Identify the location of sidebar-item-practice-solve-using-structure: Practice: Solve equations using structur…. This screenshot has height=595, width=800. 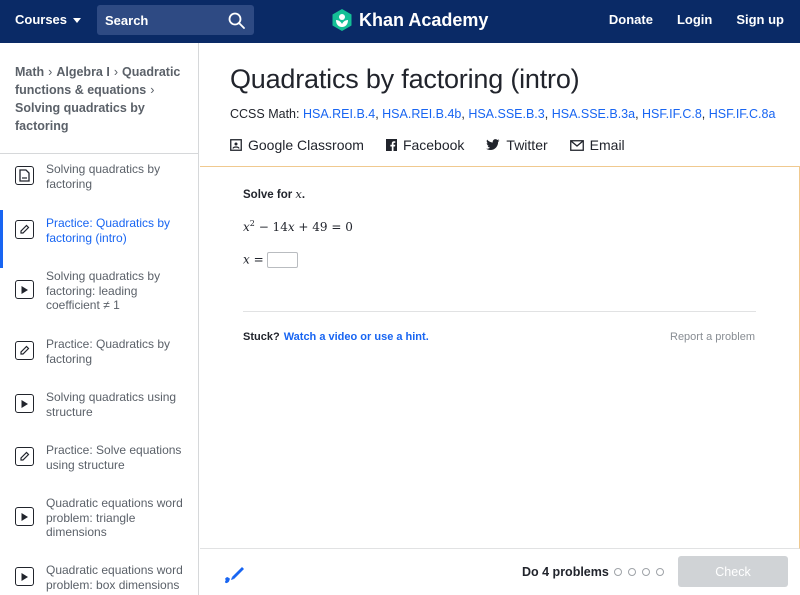
(99, 457).